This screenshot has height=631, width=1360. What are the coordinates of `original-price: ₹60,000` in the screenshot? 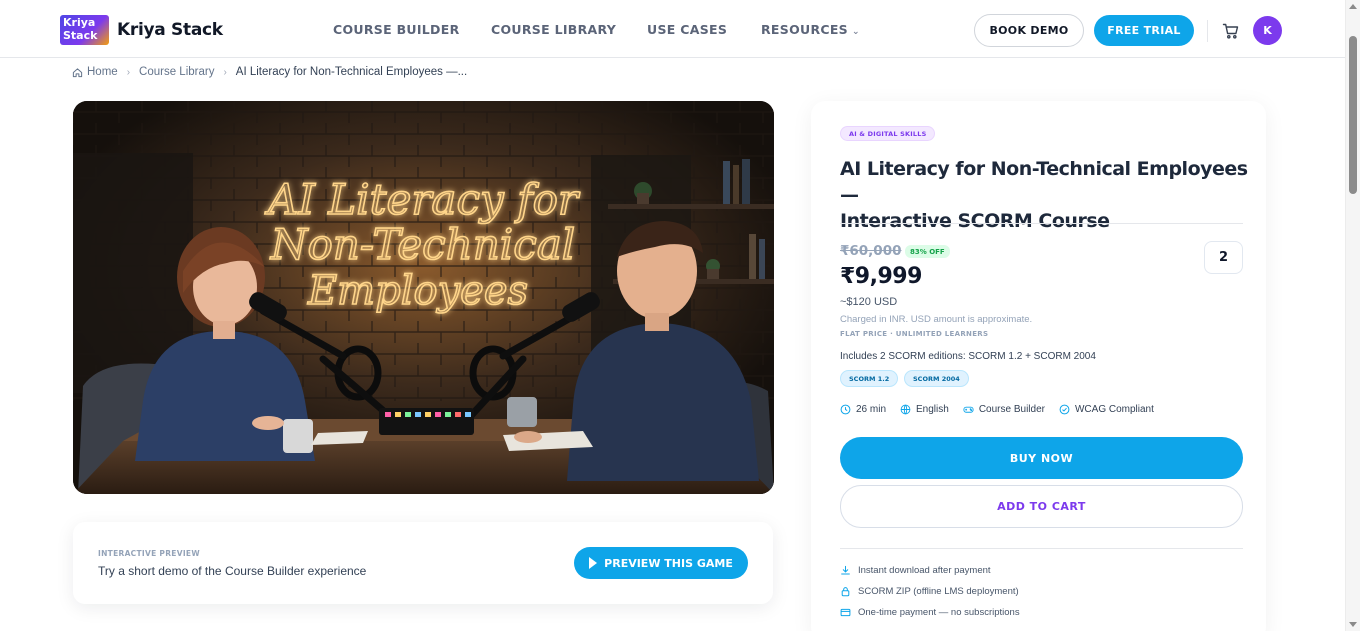 It's located at (871, 251).